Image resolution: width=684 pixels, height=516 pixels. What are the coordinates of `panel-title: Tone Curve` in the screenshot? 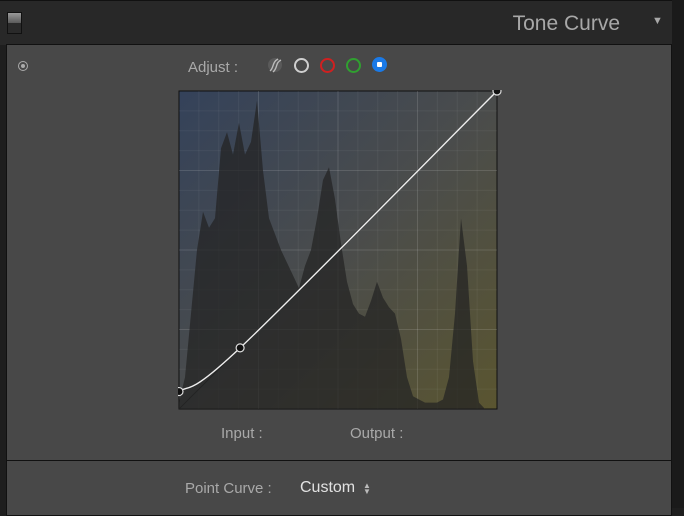 It's located at (566, 23).